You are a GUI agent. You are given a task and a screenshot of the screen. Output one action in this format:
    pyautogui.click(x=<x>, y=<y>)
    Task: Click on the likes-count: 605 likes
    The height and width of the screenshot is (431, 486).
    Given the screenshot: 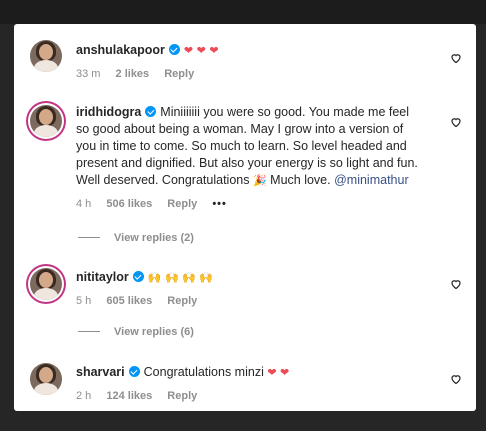 What is the action you would take?
    pyautogui.click(x=129, y=301)
    